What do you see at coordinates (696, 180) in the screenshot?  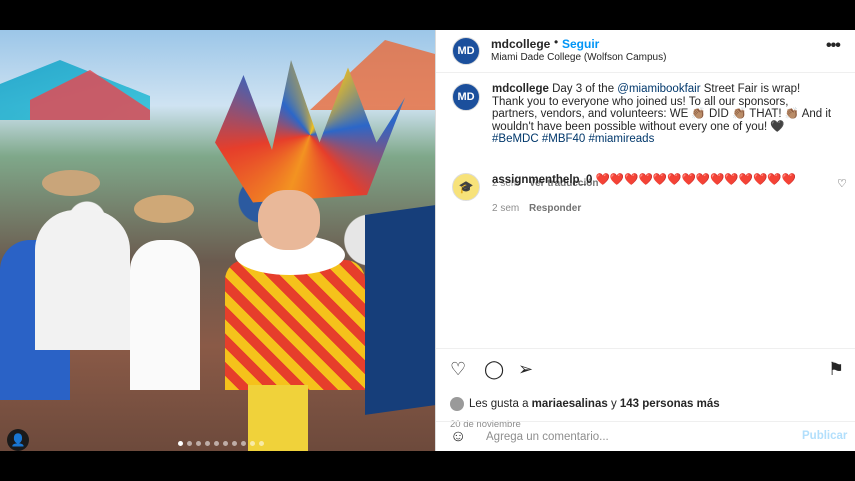 I see `comment-hearts: ❤️❤️❤️❤️❤️❤️❤️❤️❤️❤️❤️❤️❤️❤️` at bounding box center [696, 180].